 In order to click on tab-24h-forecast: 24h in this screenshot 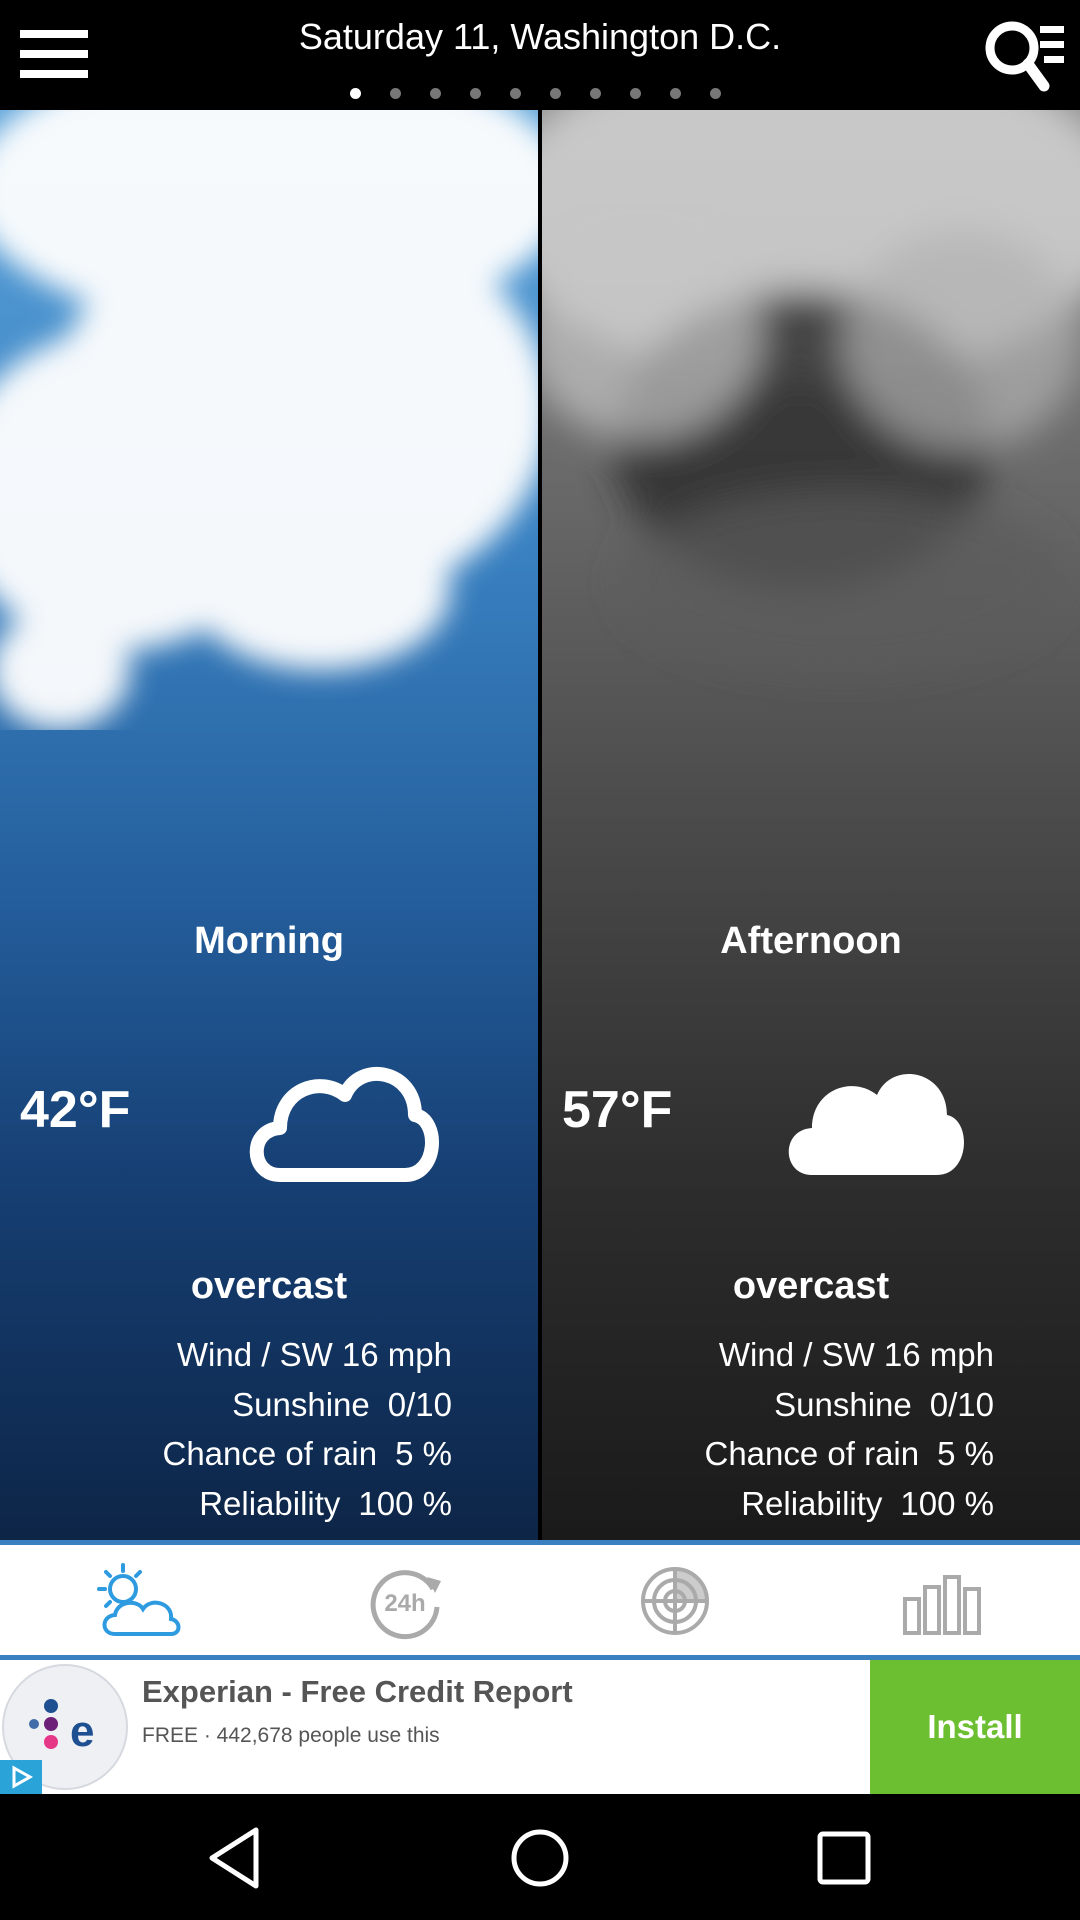, I will do `click(405, 1601)`.